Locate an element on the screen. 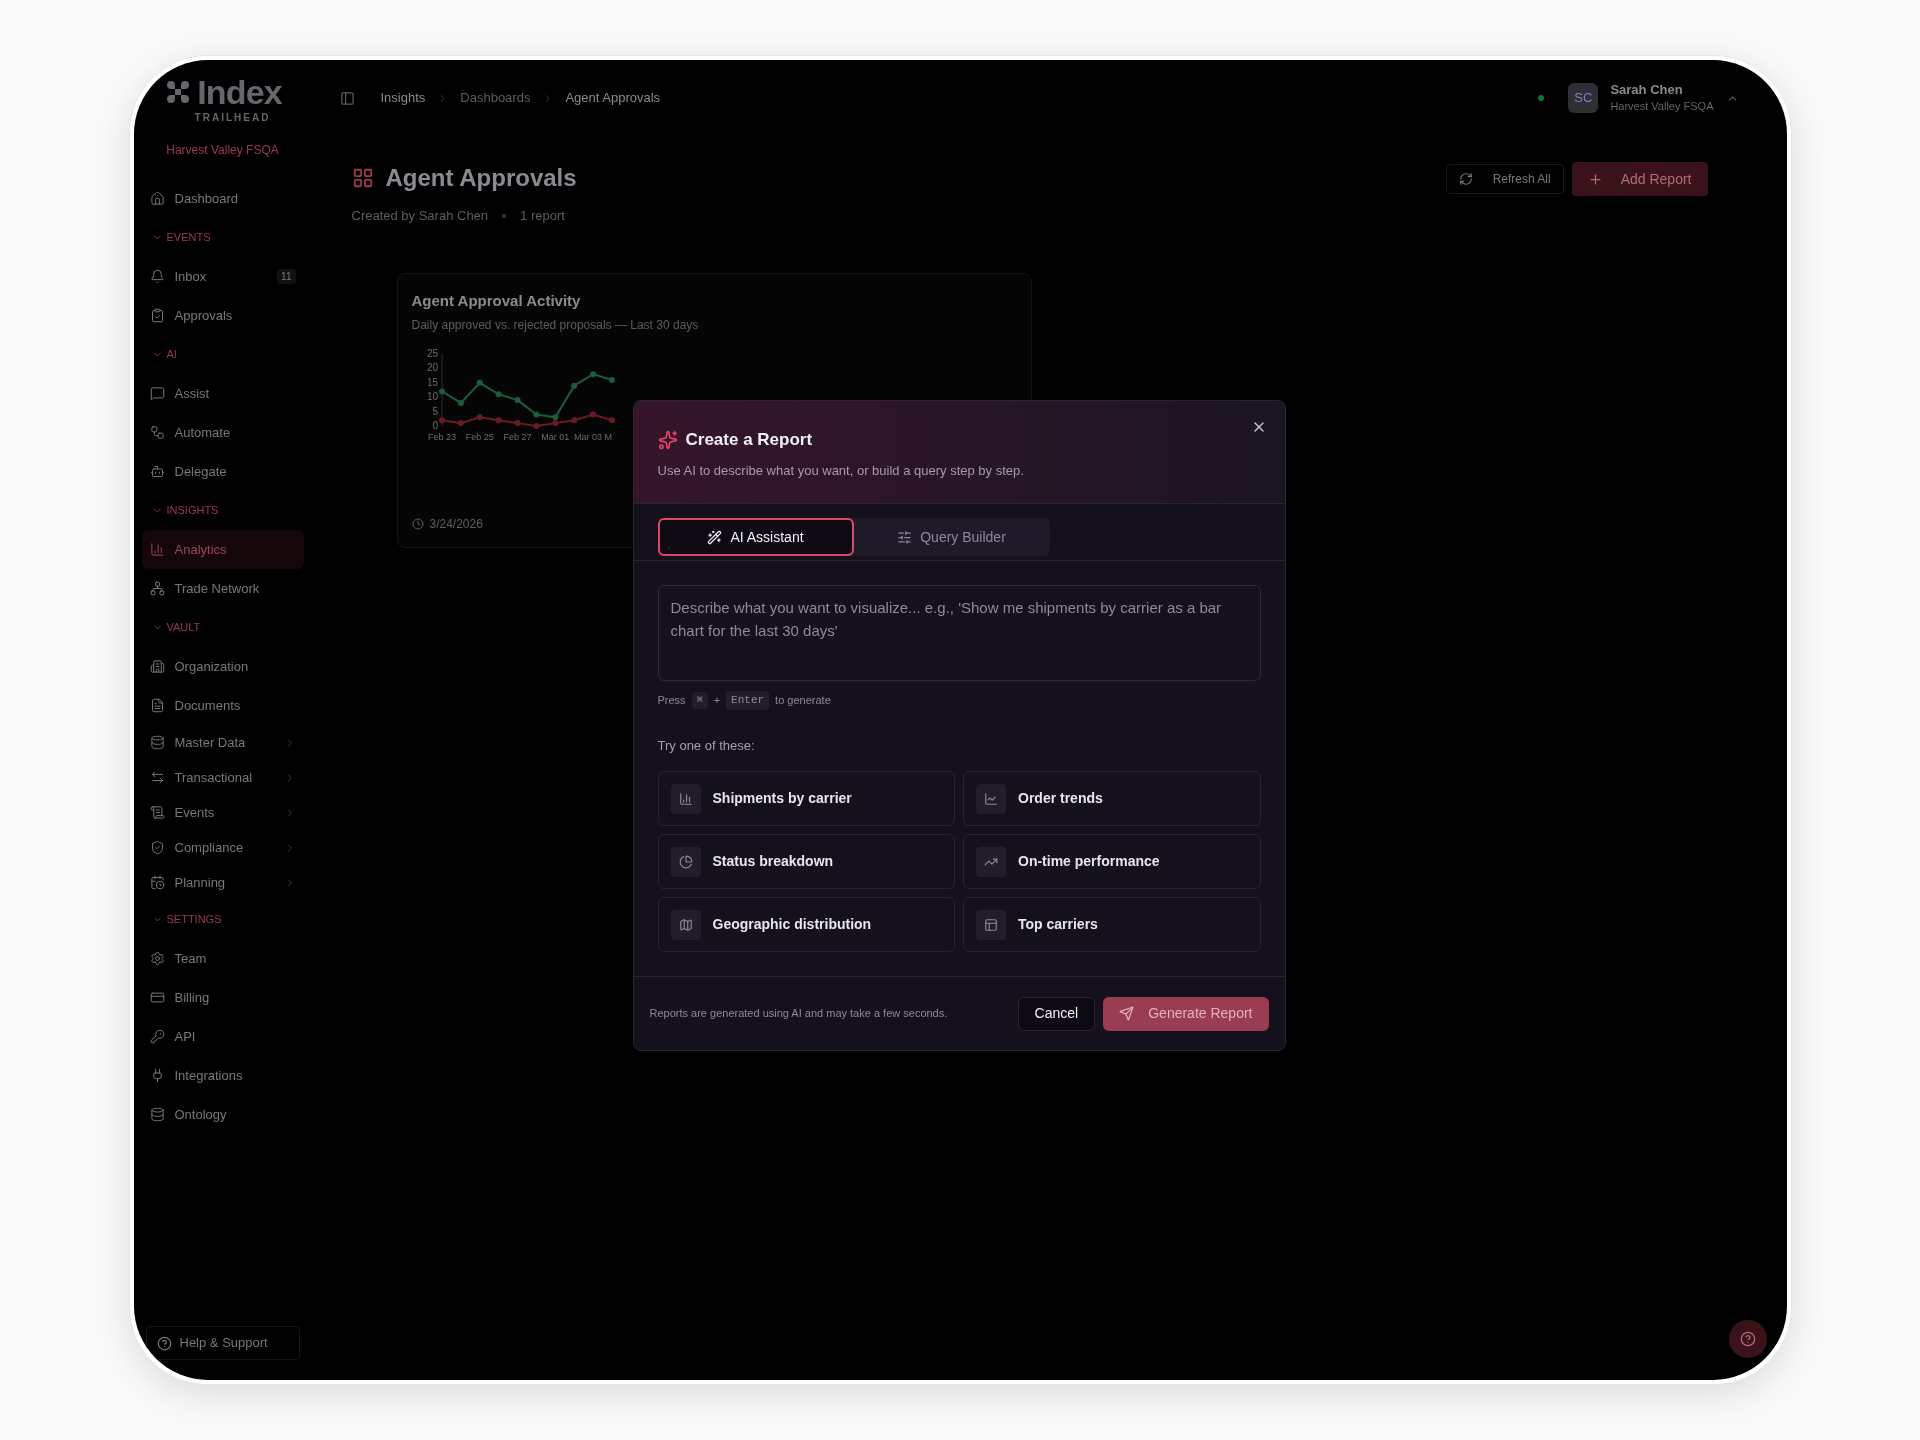 The height and width of the screenshot is (1440, 1920). clock-icon is located at coordinates (417, 523).